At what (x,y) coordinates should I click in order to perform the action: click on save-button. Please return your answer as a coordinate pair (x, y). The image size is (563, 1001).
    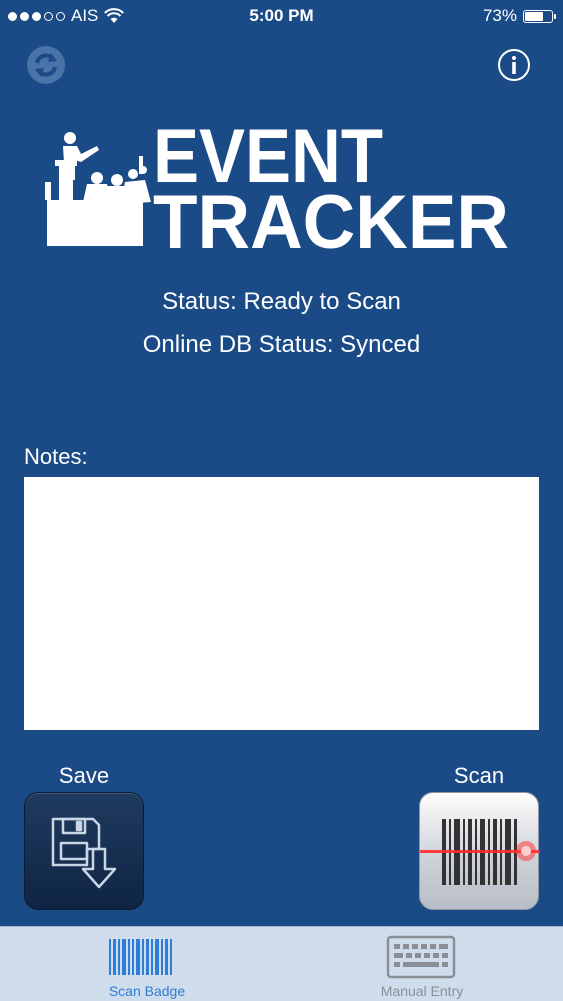
    Looking at the image, I should click on (84, 851).